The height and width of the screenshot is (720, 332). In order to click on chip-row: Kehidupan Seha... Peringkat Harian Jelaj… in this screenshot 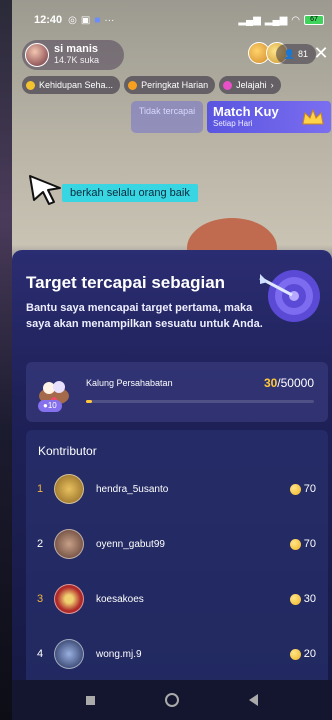, I will do `click(177, 85)`.